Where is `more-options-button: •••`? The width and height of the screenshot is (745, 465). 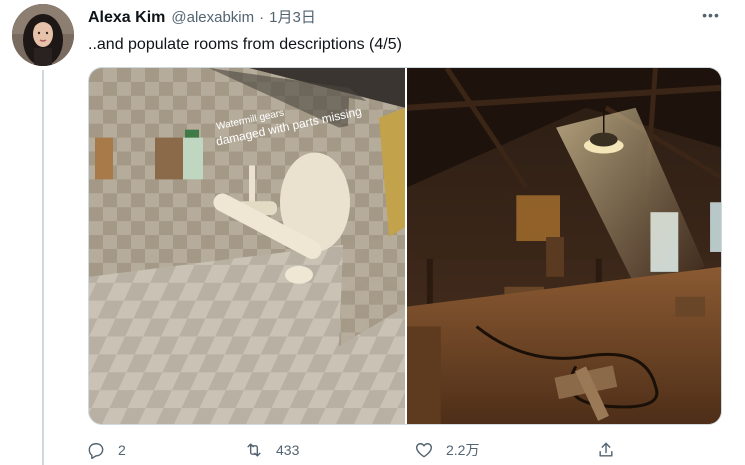
more-options-button: ••• is located at coordinates (711, 16).